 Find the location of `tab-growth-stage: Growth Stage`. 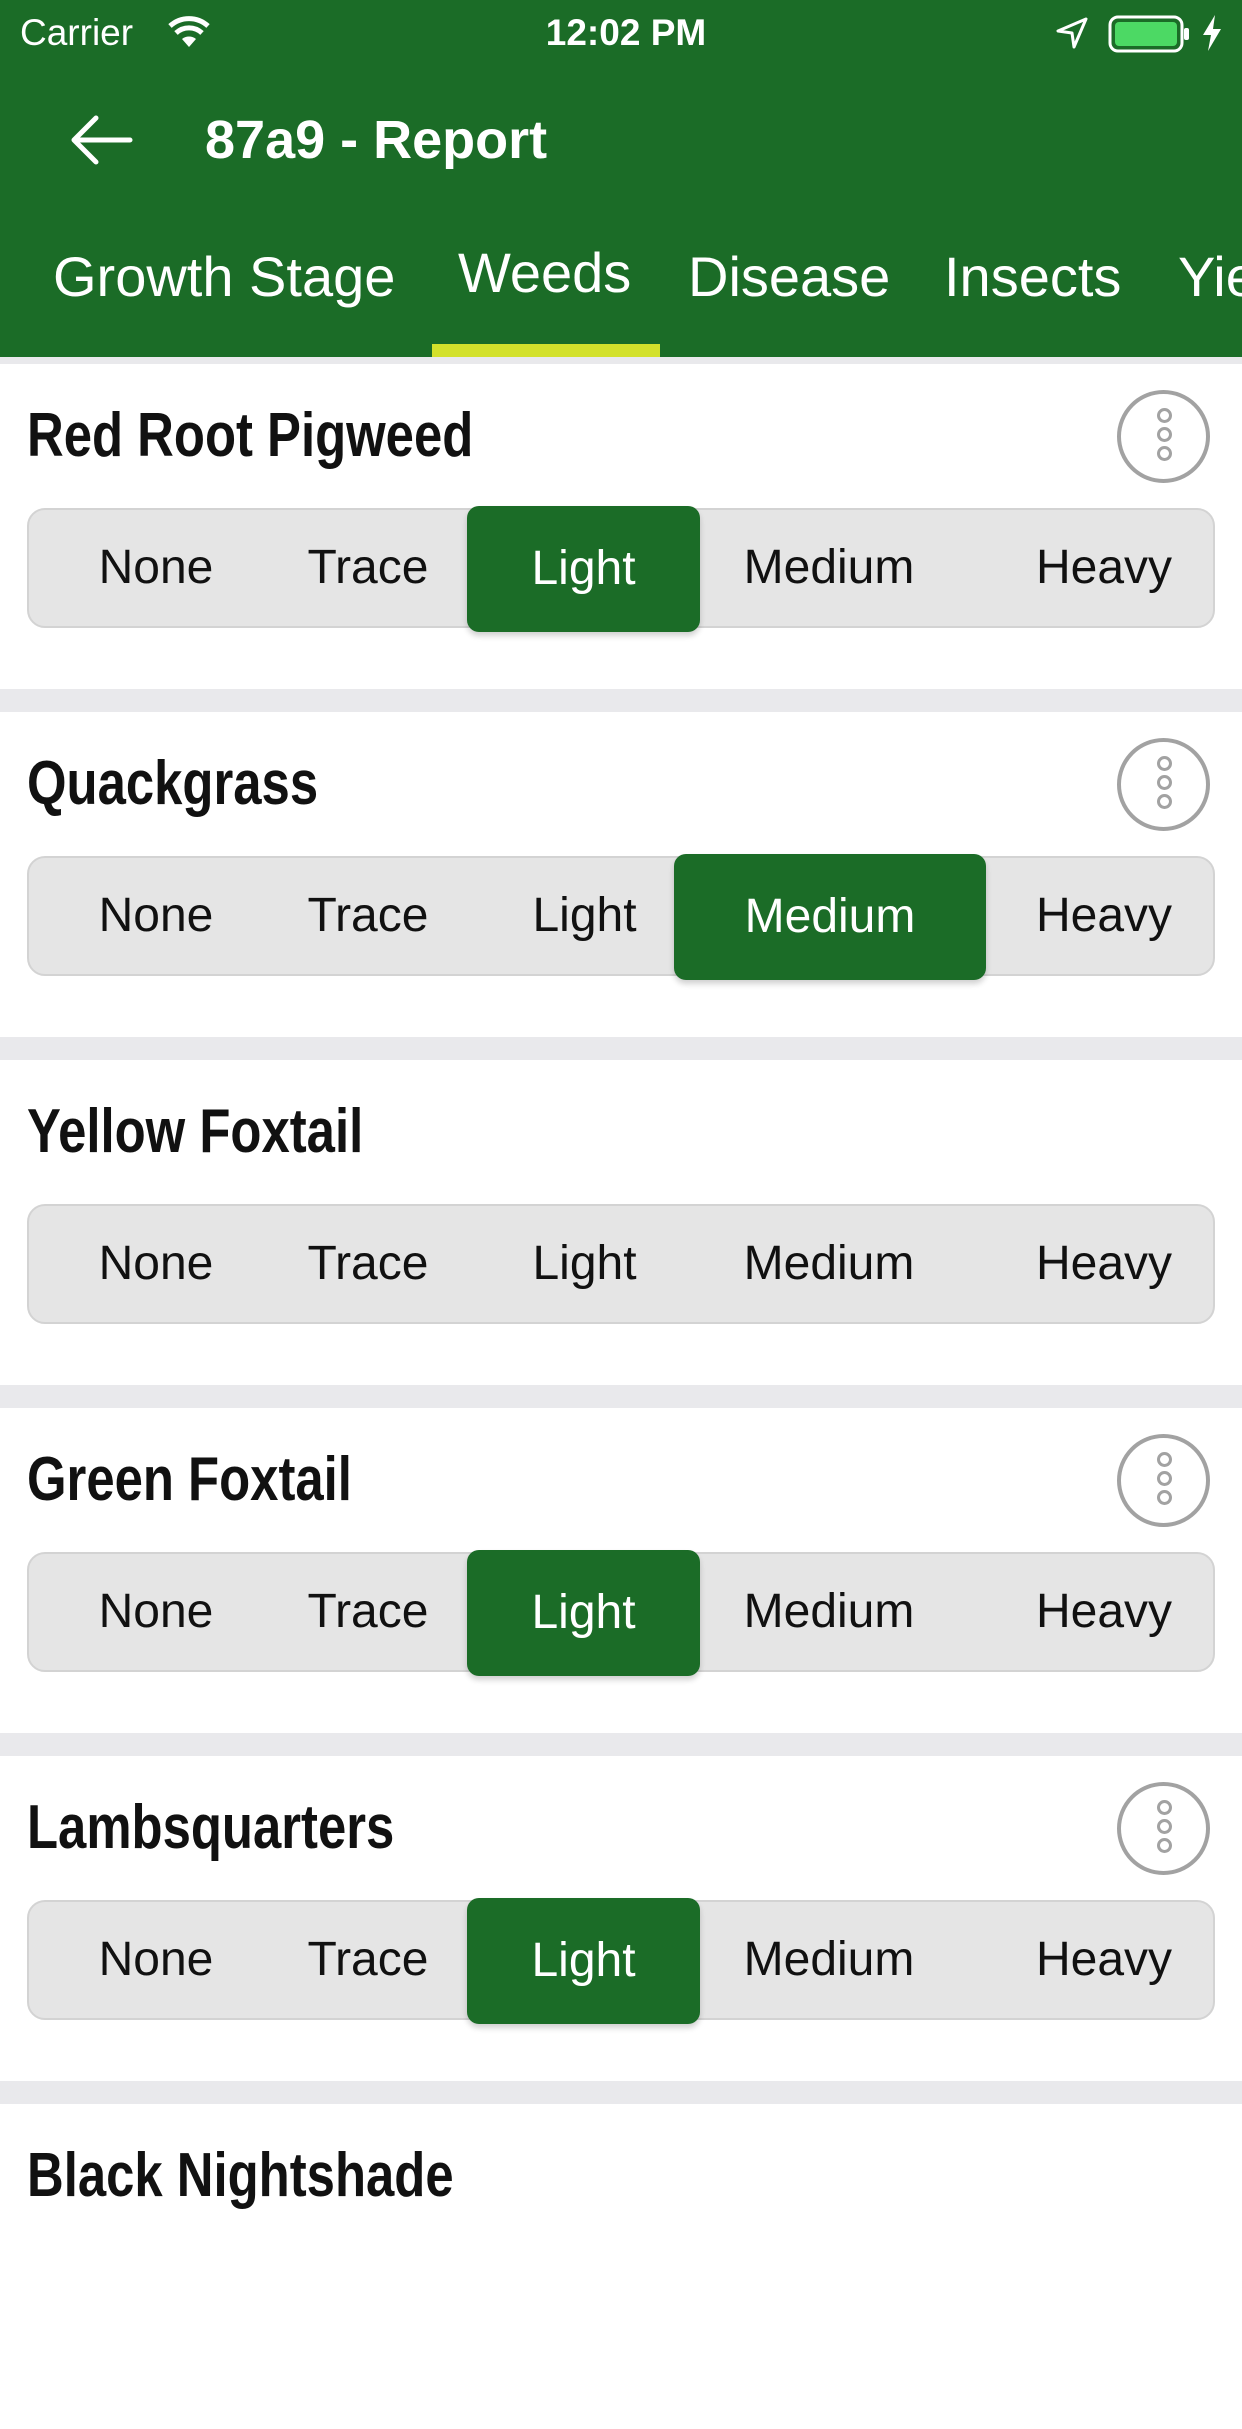

tab-growth-stage: Growth Stage is located at coordinates (224, 277).